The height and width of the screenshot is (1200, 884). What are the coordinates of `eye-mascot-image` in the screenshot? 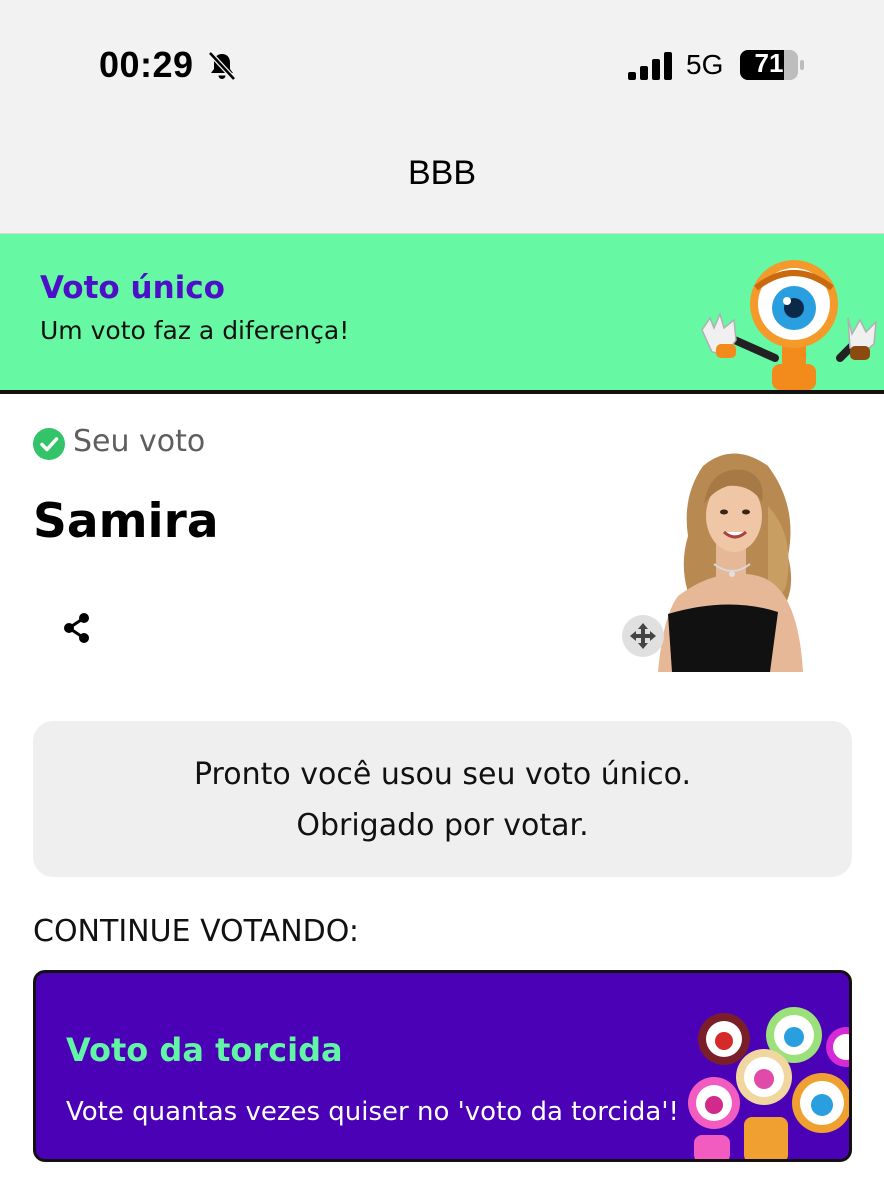 It's located at (789, 325).